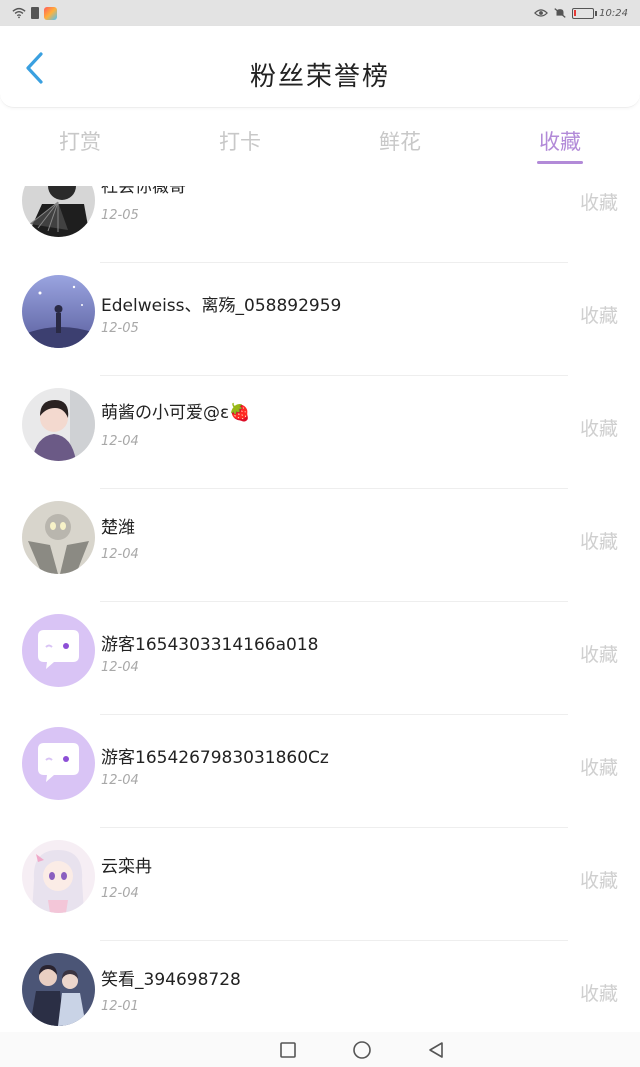 Image resolution: width=640 pixels, height=1067 pixels. What do you see at coordinates (320, 13) in the screenshot?
I see `status-bar: 10:24` at bounding box center [320, 13].